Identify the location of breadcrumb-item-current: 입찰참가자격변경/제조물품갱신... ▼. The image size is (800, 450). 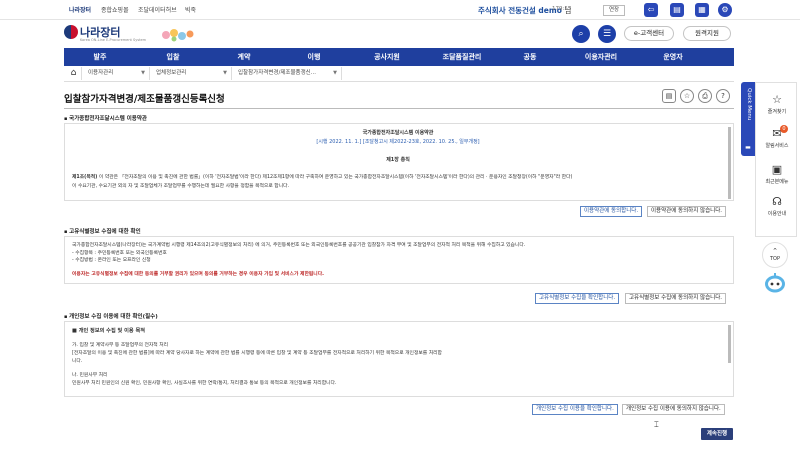
(287, 73).